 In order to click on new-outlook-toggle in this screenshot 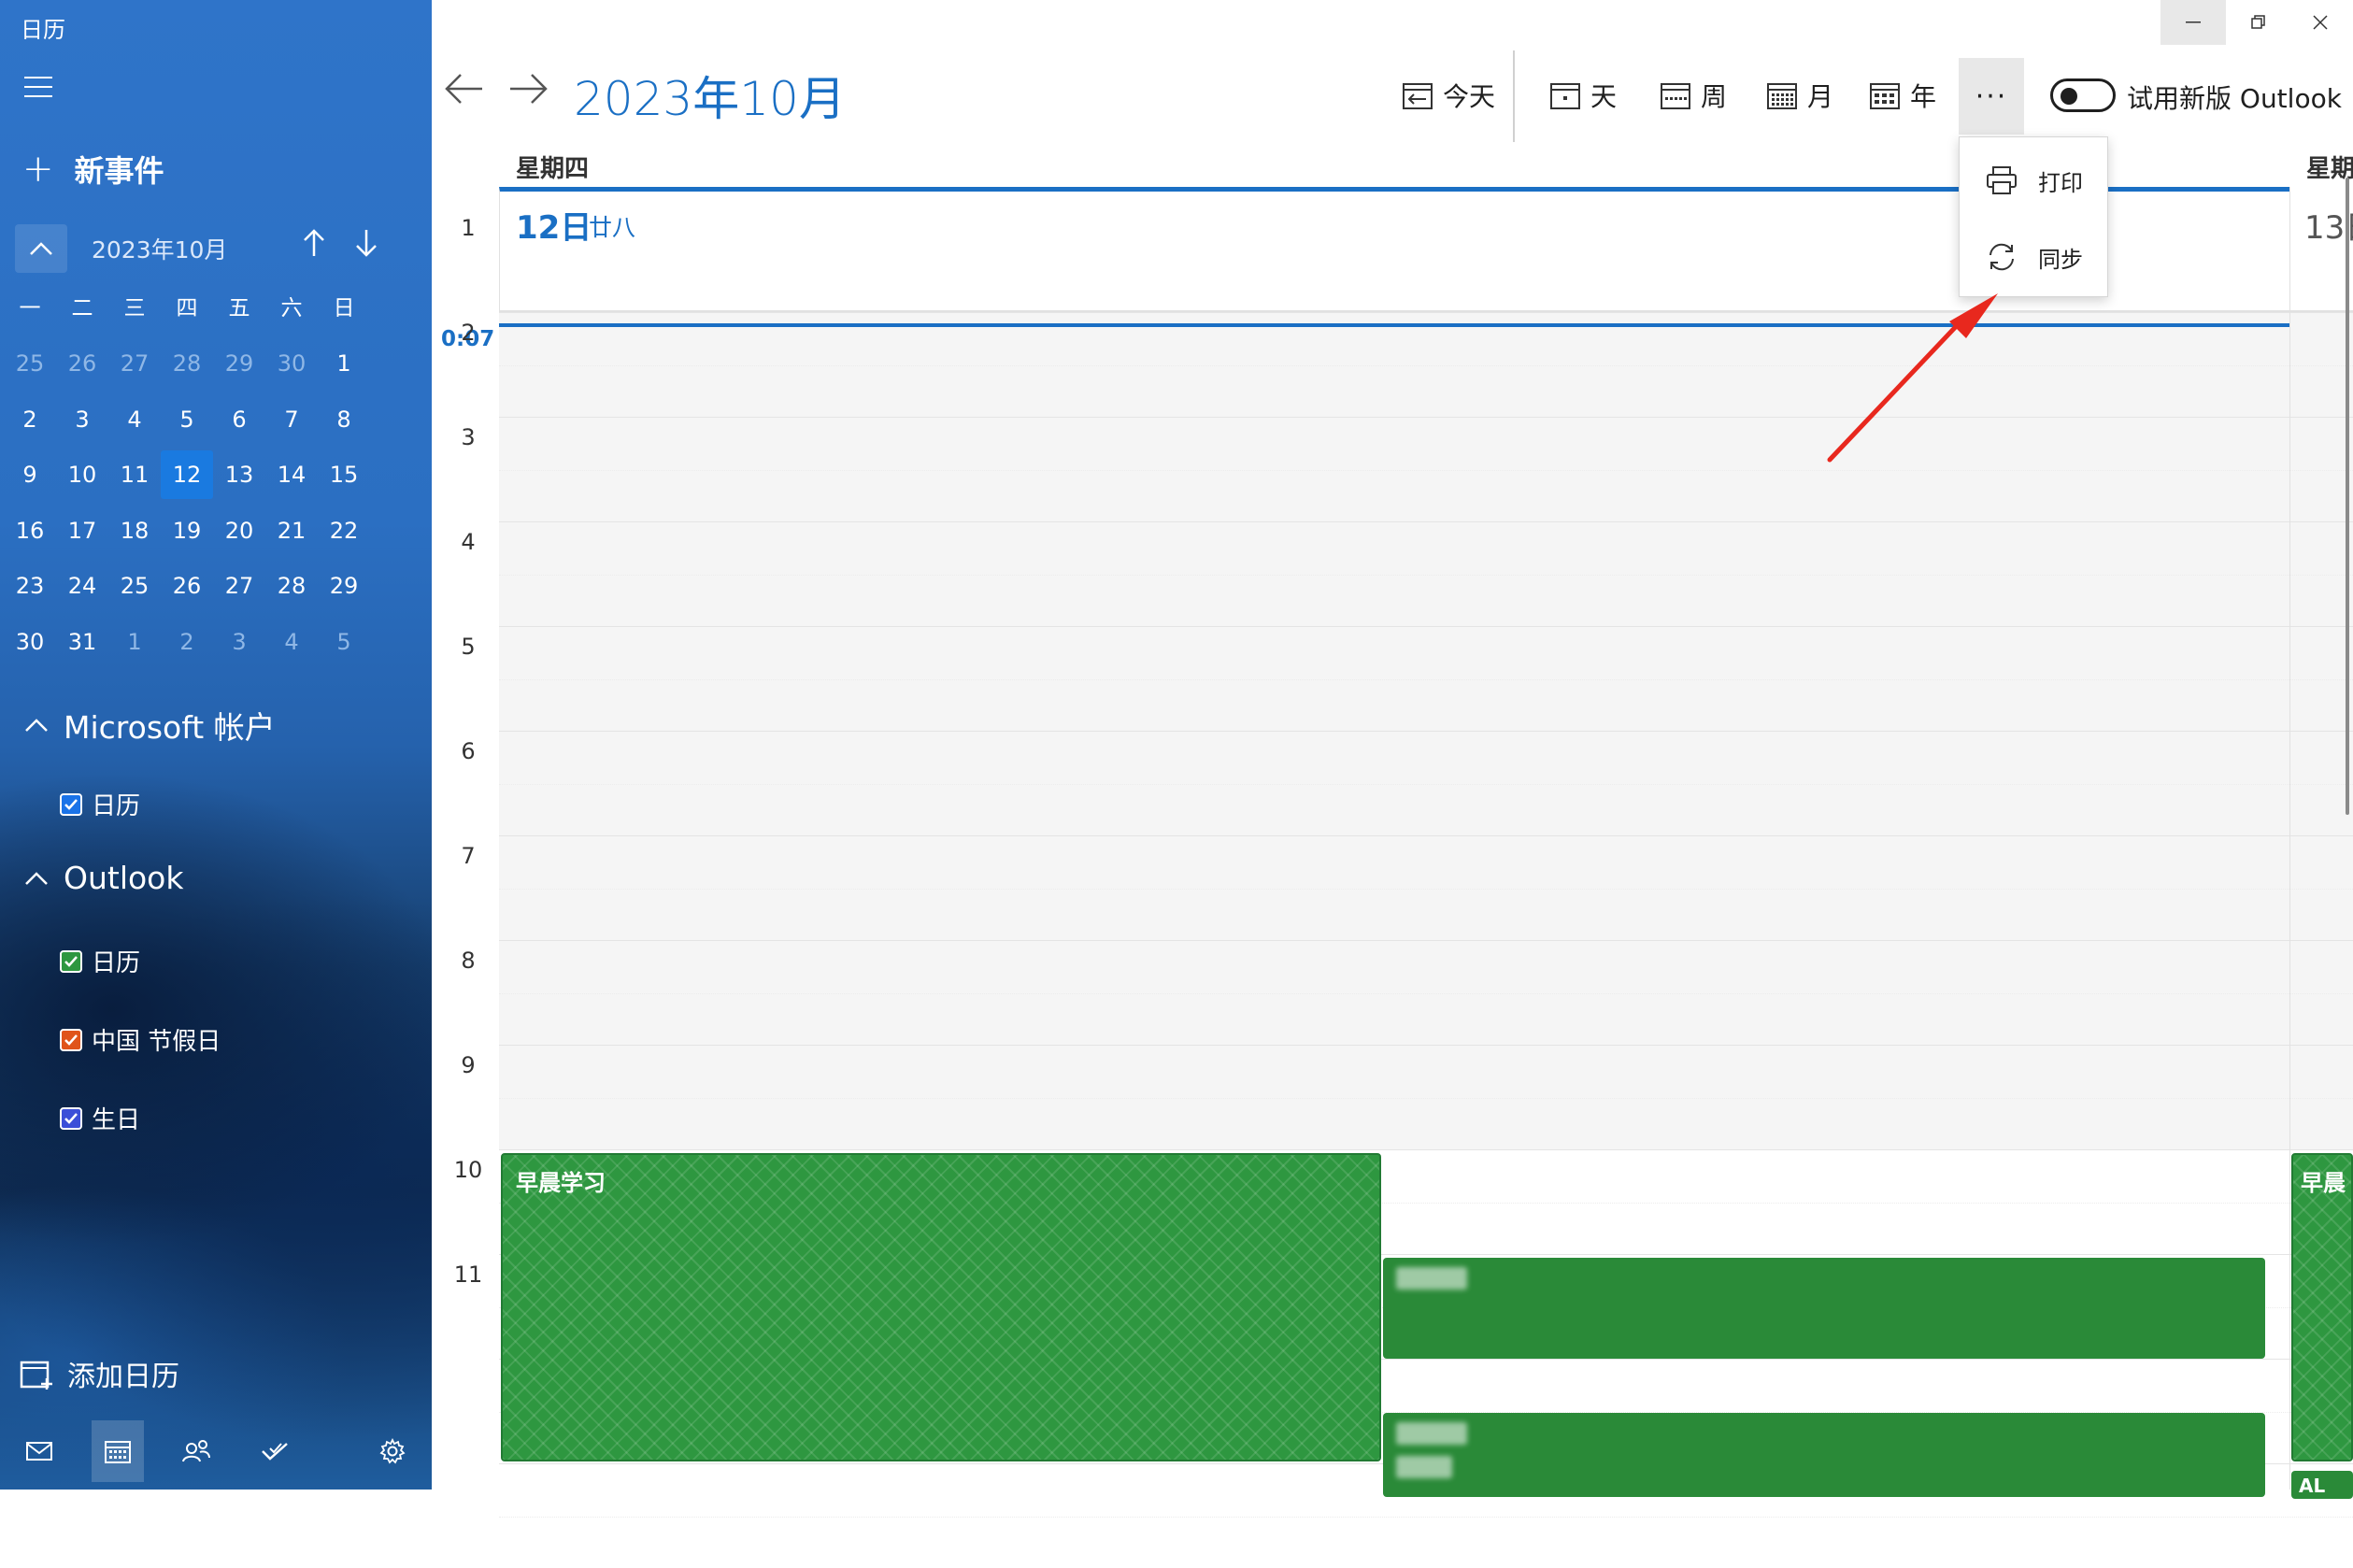, I will do `click(2083, 95)`.